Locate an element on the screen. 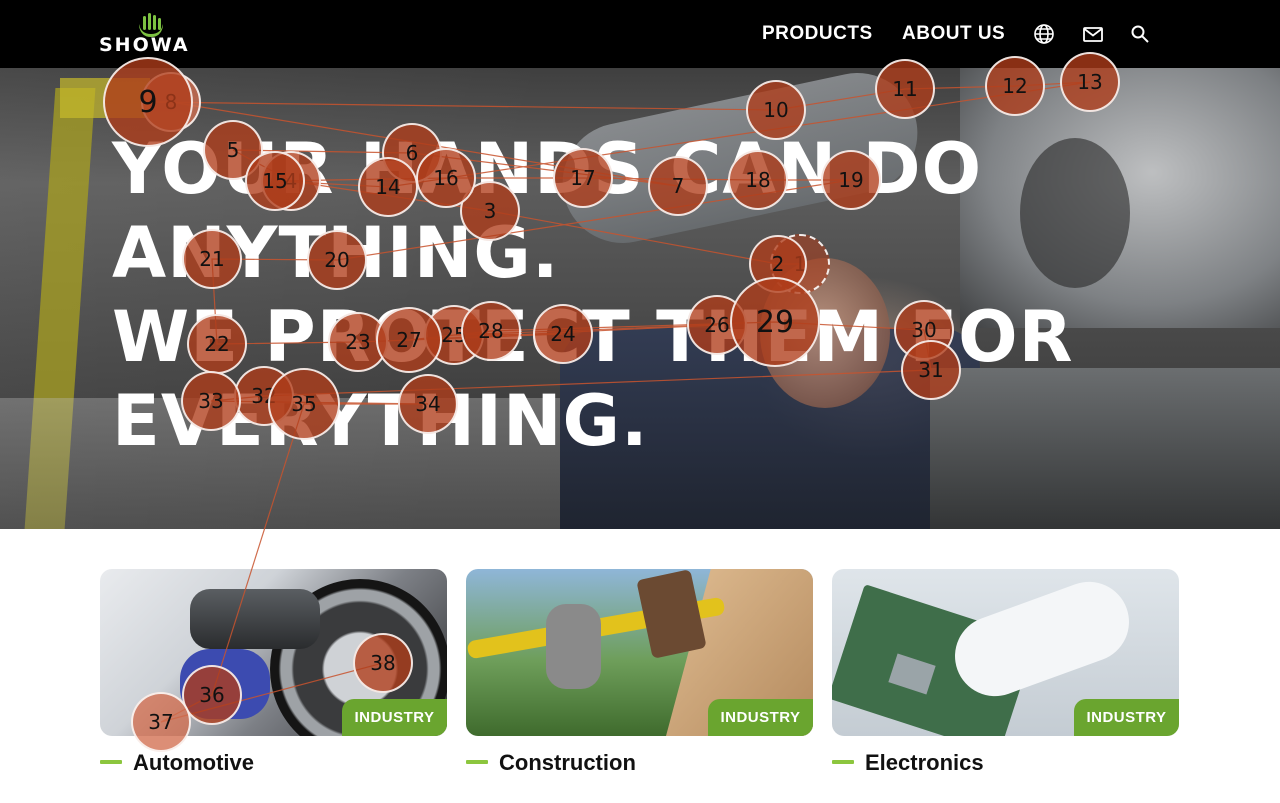  hammer-head-image is located at coordinates (671, 614).